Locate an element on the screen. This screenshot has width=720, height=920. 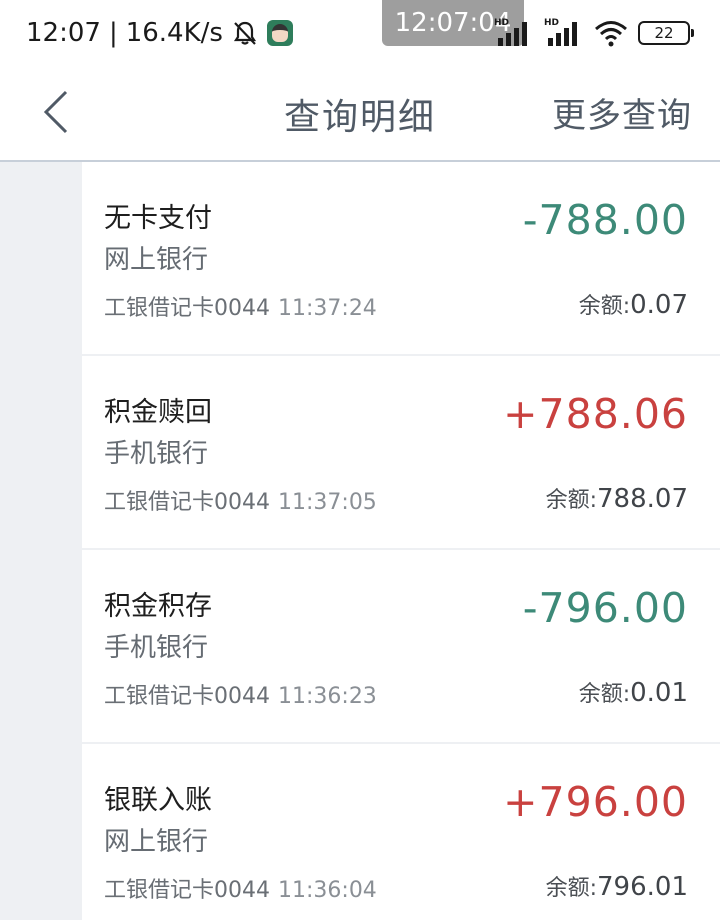
transaction-card-info: 工银借记卡0044 11:37:24 is located at coordinates (240, 306).